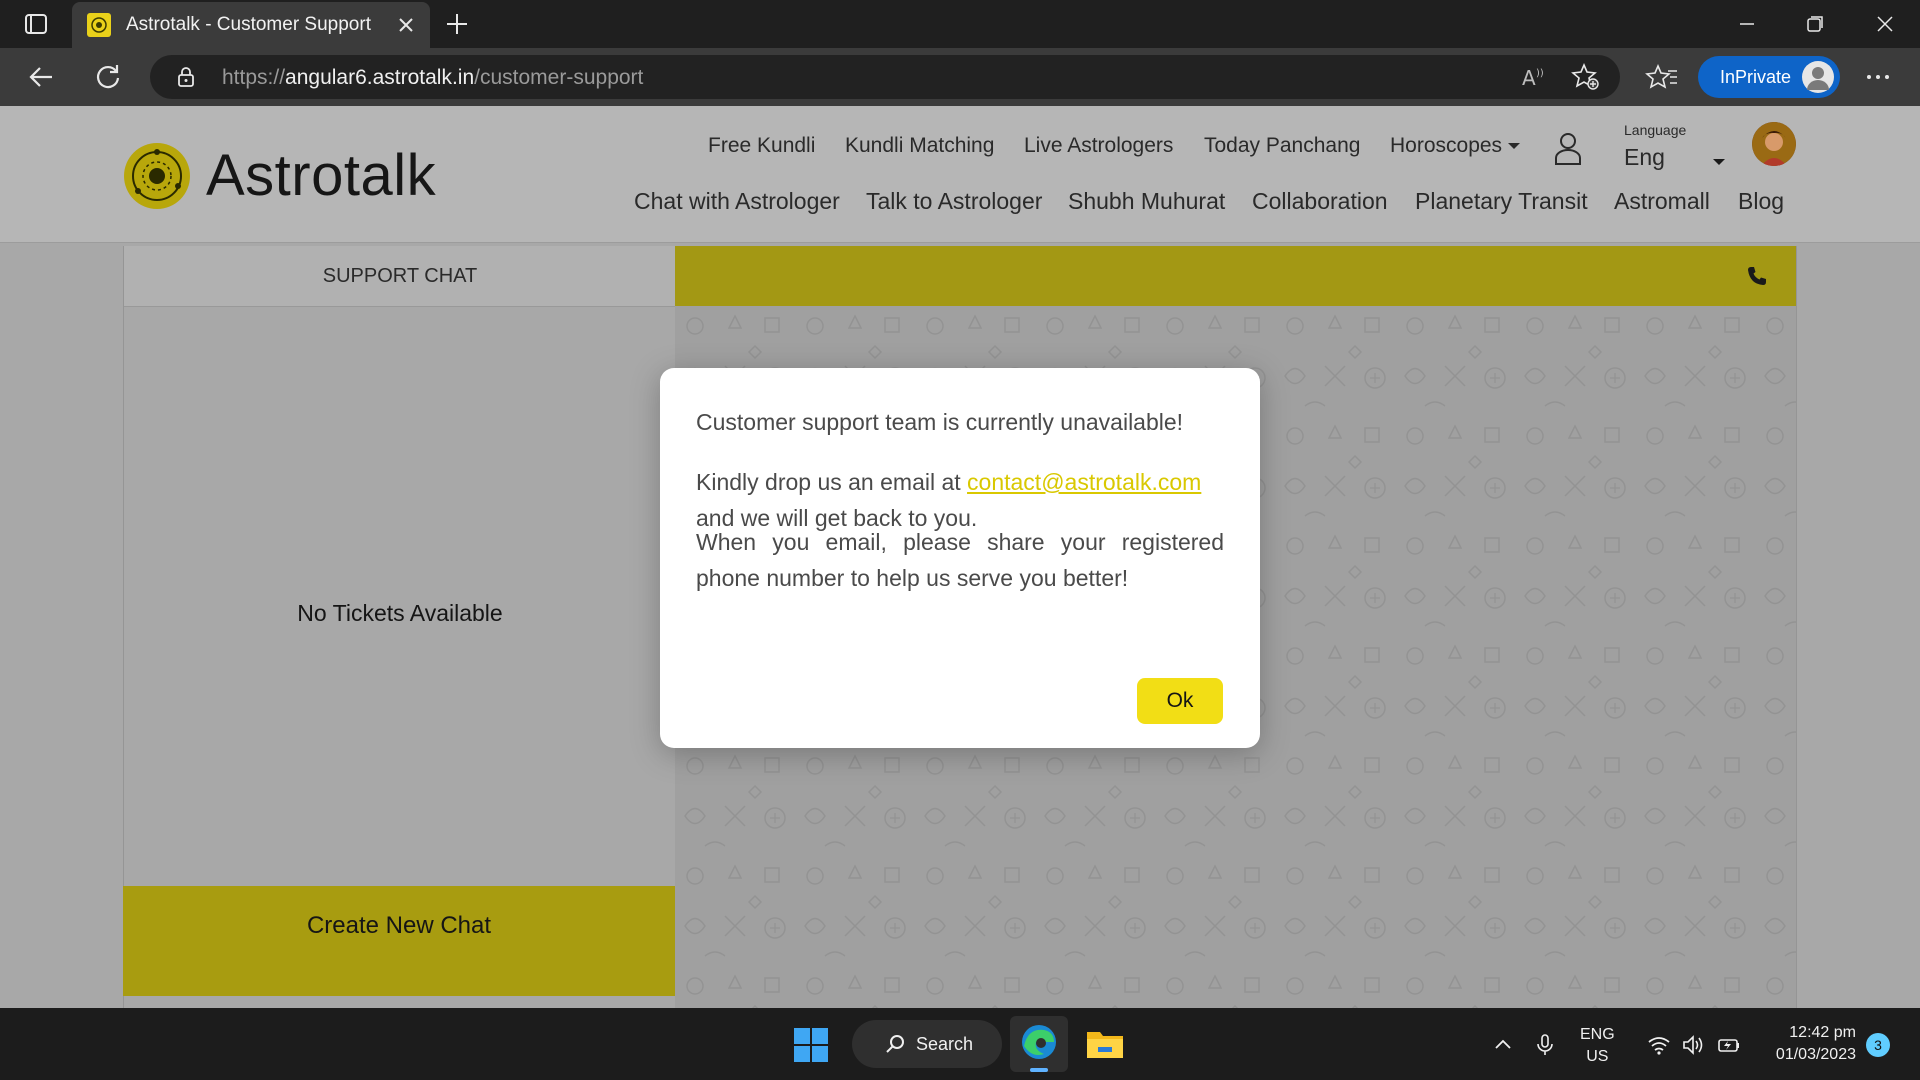  I want to click on nav-blog: Blog, so click(1761, 201).